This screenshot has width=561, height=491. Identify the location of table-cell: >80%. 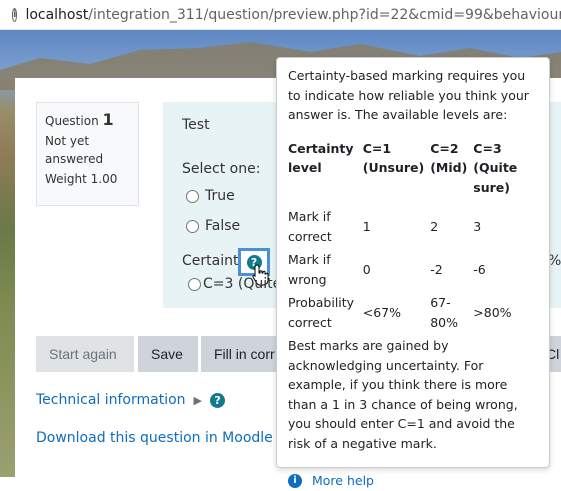
(492, 312).